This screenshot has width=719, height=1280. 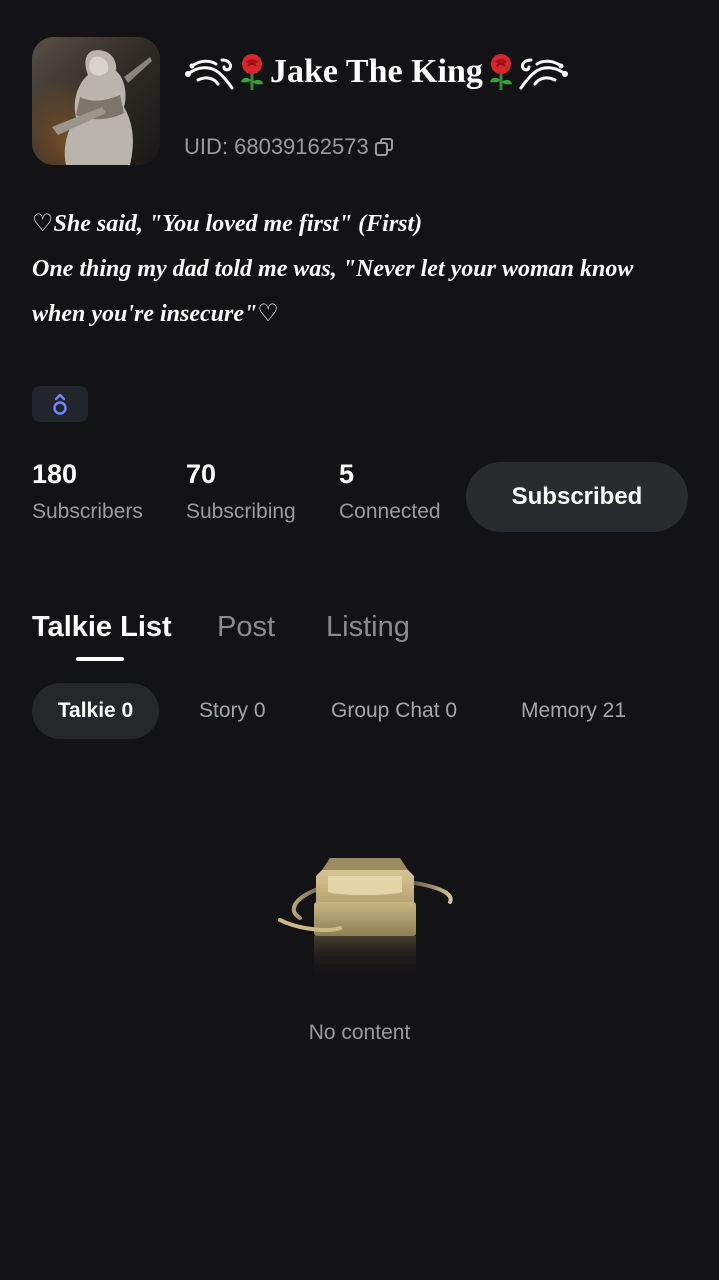 I want to click on bio-line: ♡She said, "You loved me first" (First), so click(x=227, y=224).